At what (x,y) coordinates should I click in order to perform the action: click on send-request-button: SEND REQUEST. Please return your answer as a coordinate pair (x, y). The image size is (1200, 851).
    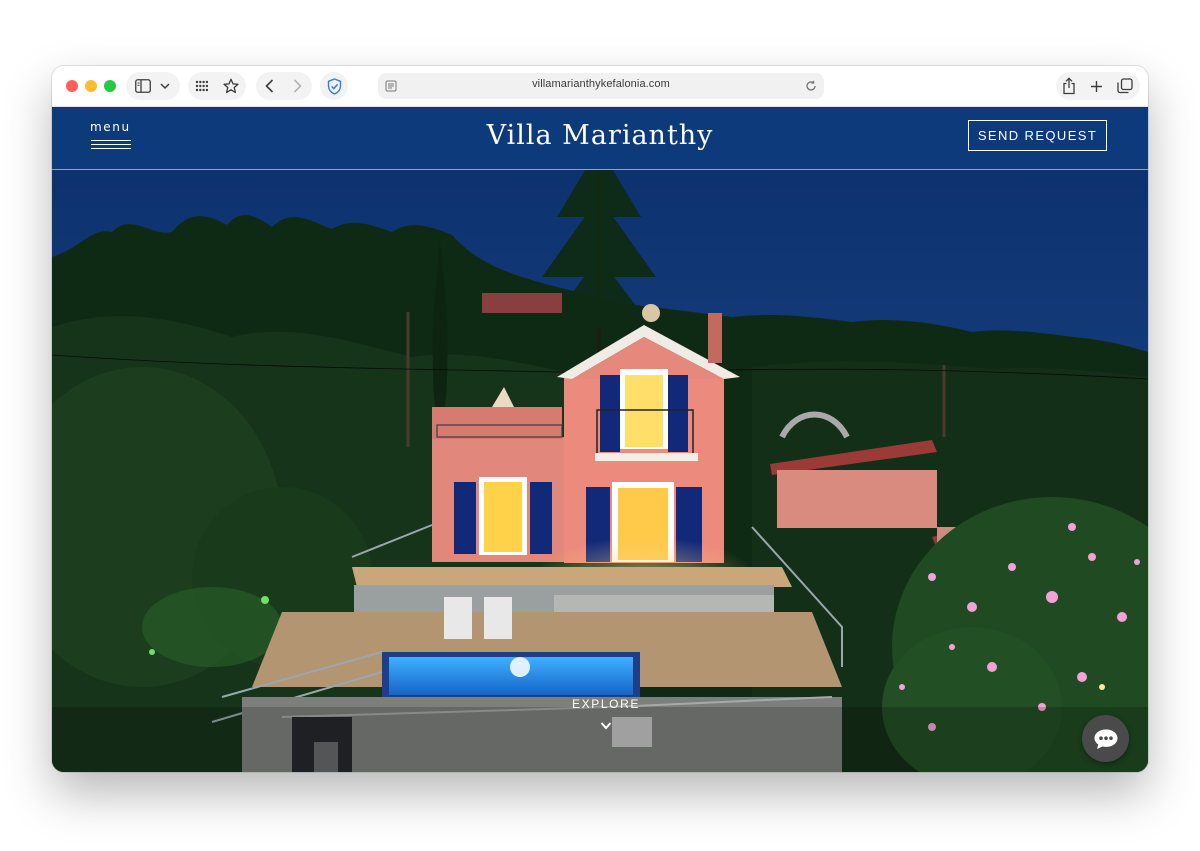
    Looking at the image, I should click on (1037, 135).